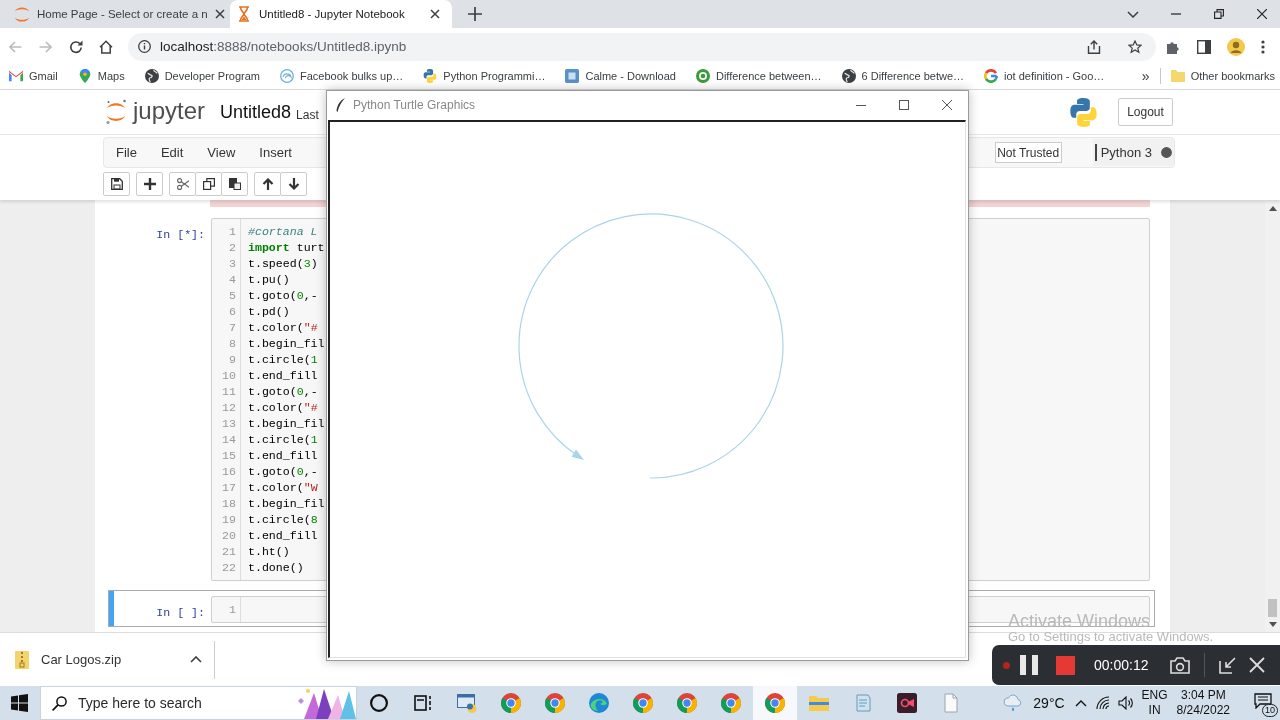 Image resolution: width=1280 pixels, height=720 pixels. What do you see at coordinates (19, 703) in the screenshot?
I see `windows-logo-icon` at bounding box center [19, 703].